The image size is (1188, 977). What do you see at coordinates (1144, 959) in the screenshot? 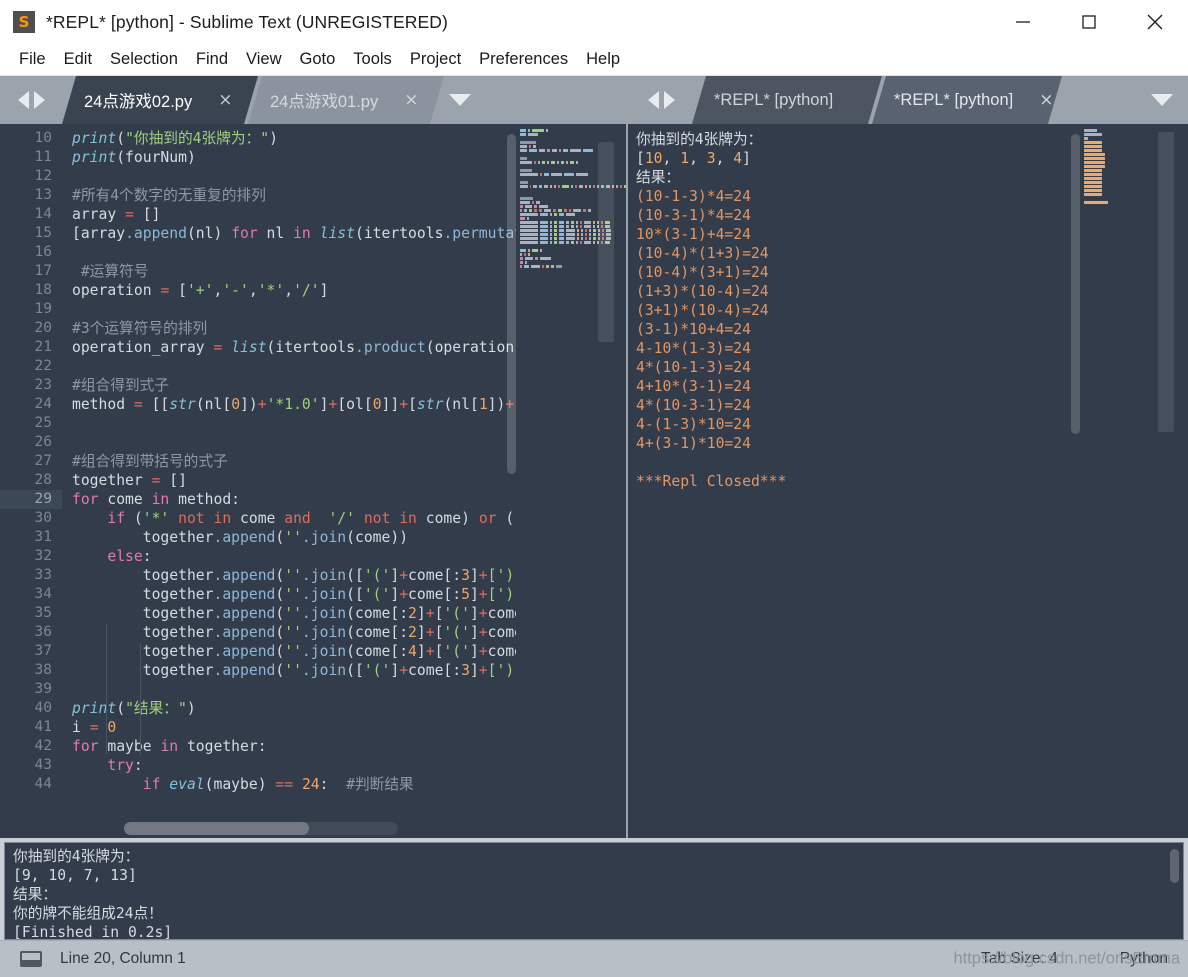
I see `syntax-mode-status: Python` at bounding box center [1144, 959].